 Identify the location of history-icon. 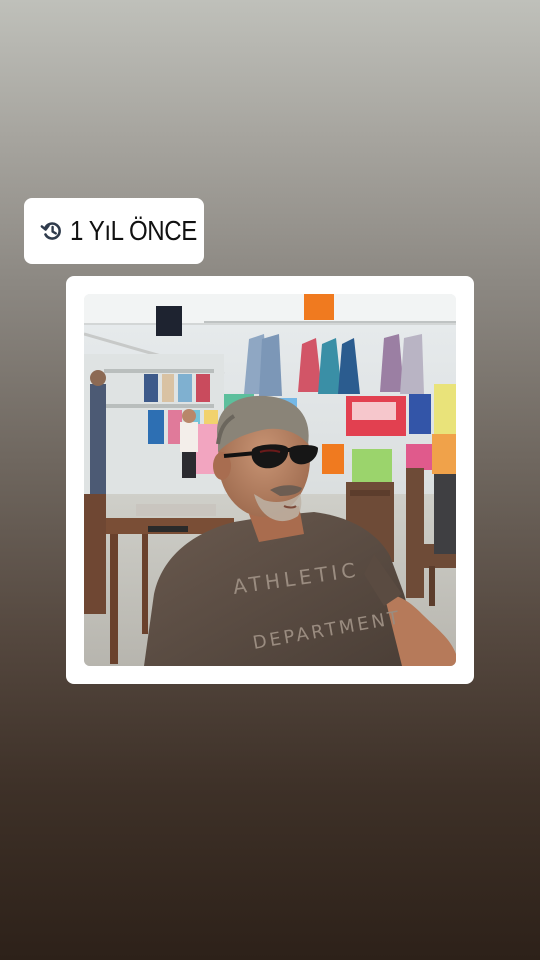
(52, 231).